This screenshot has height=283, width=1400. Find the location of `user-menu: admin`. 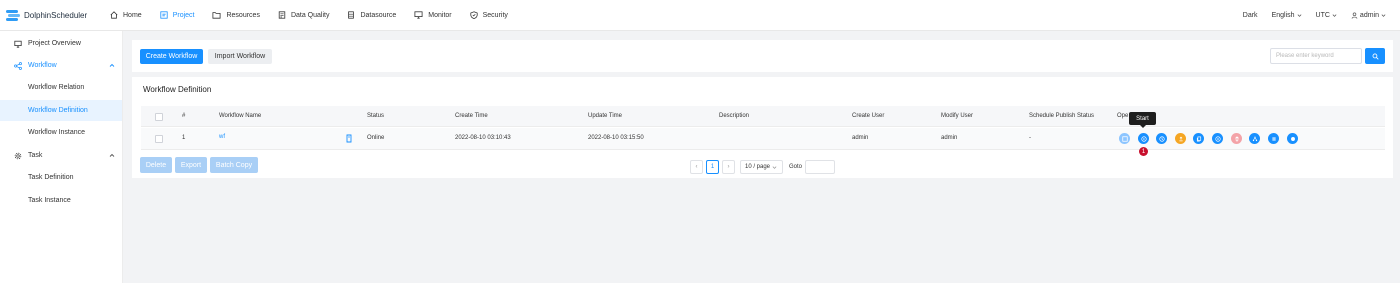

user-menu: admin is located at coordinates (1368, 15).